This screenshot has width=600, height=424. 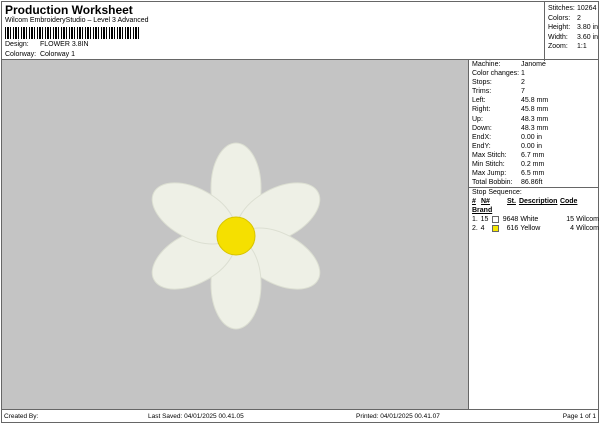 I want to click on stat-row: Stitches: 10264, so click(x=574, y=9).